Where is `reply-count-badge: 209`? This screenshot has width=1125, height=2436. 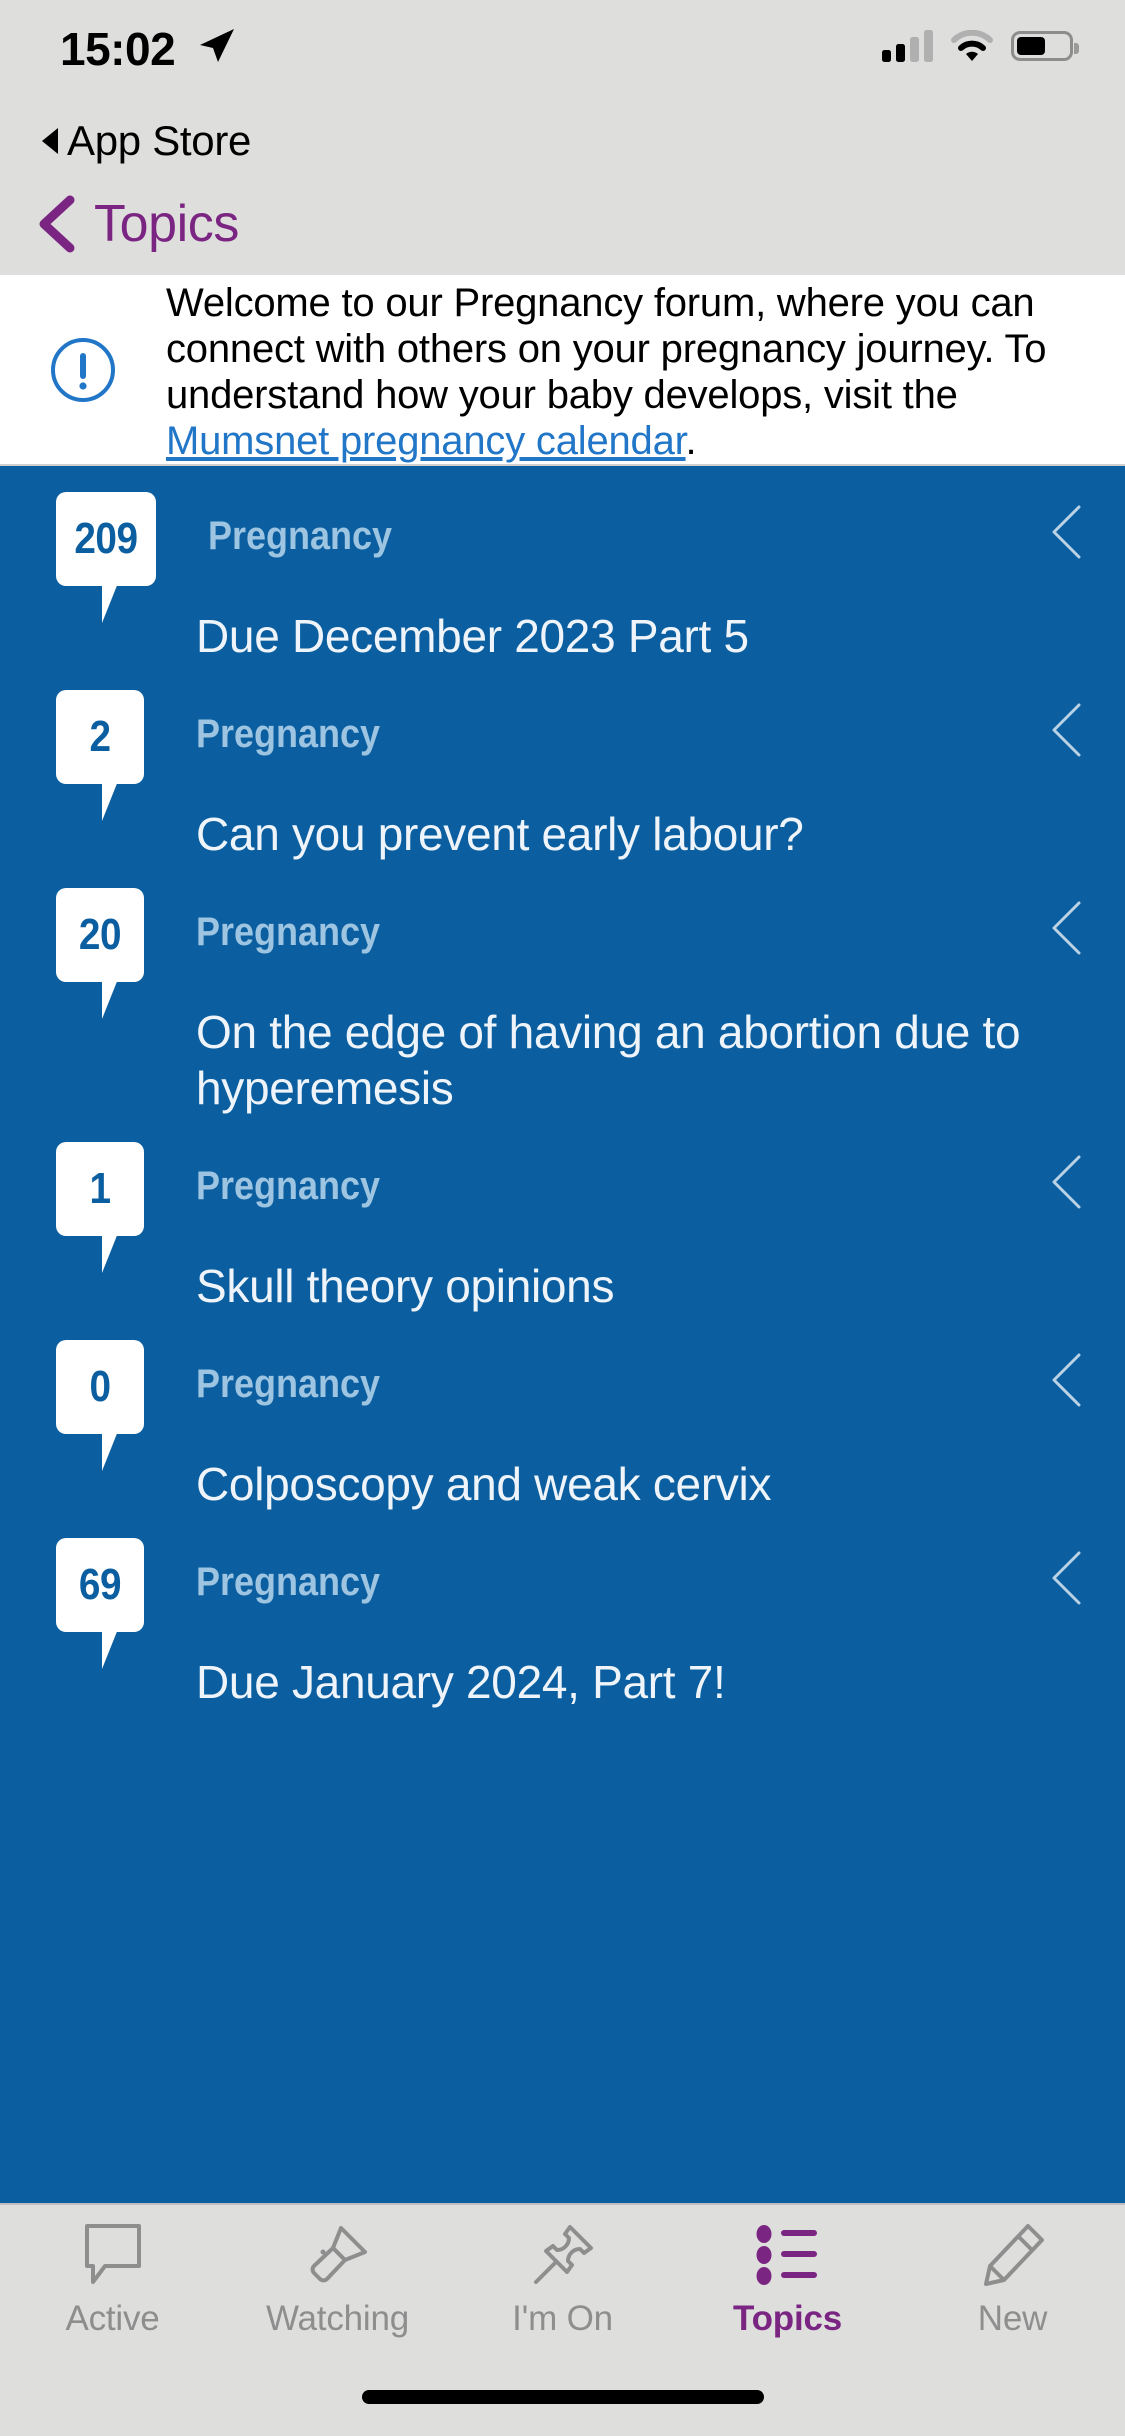
reply-count-badge: 209 is located at coordinates (106, 557).